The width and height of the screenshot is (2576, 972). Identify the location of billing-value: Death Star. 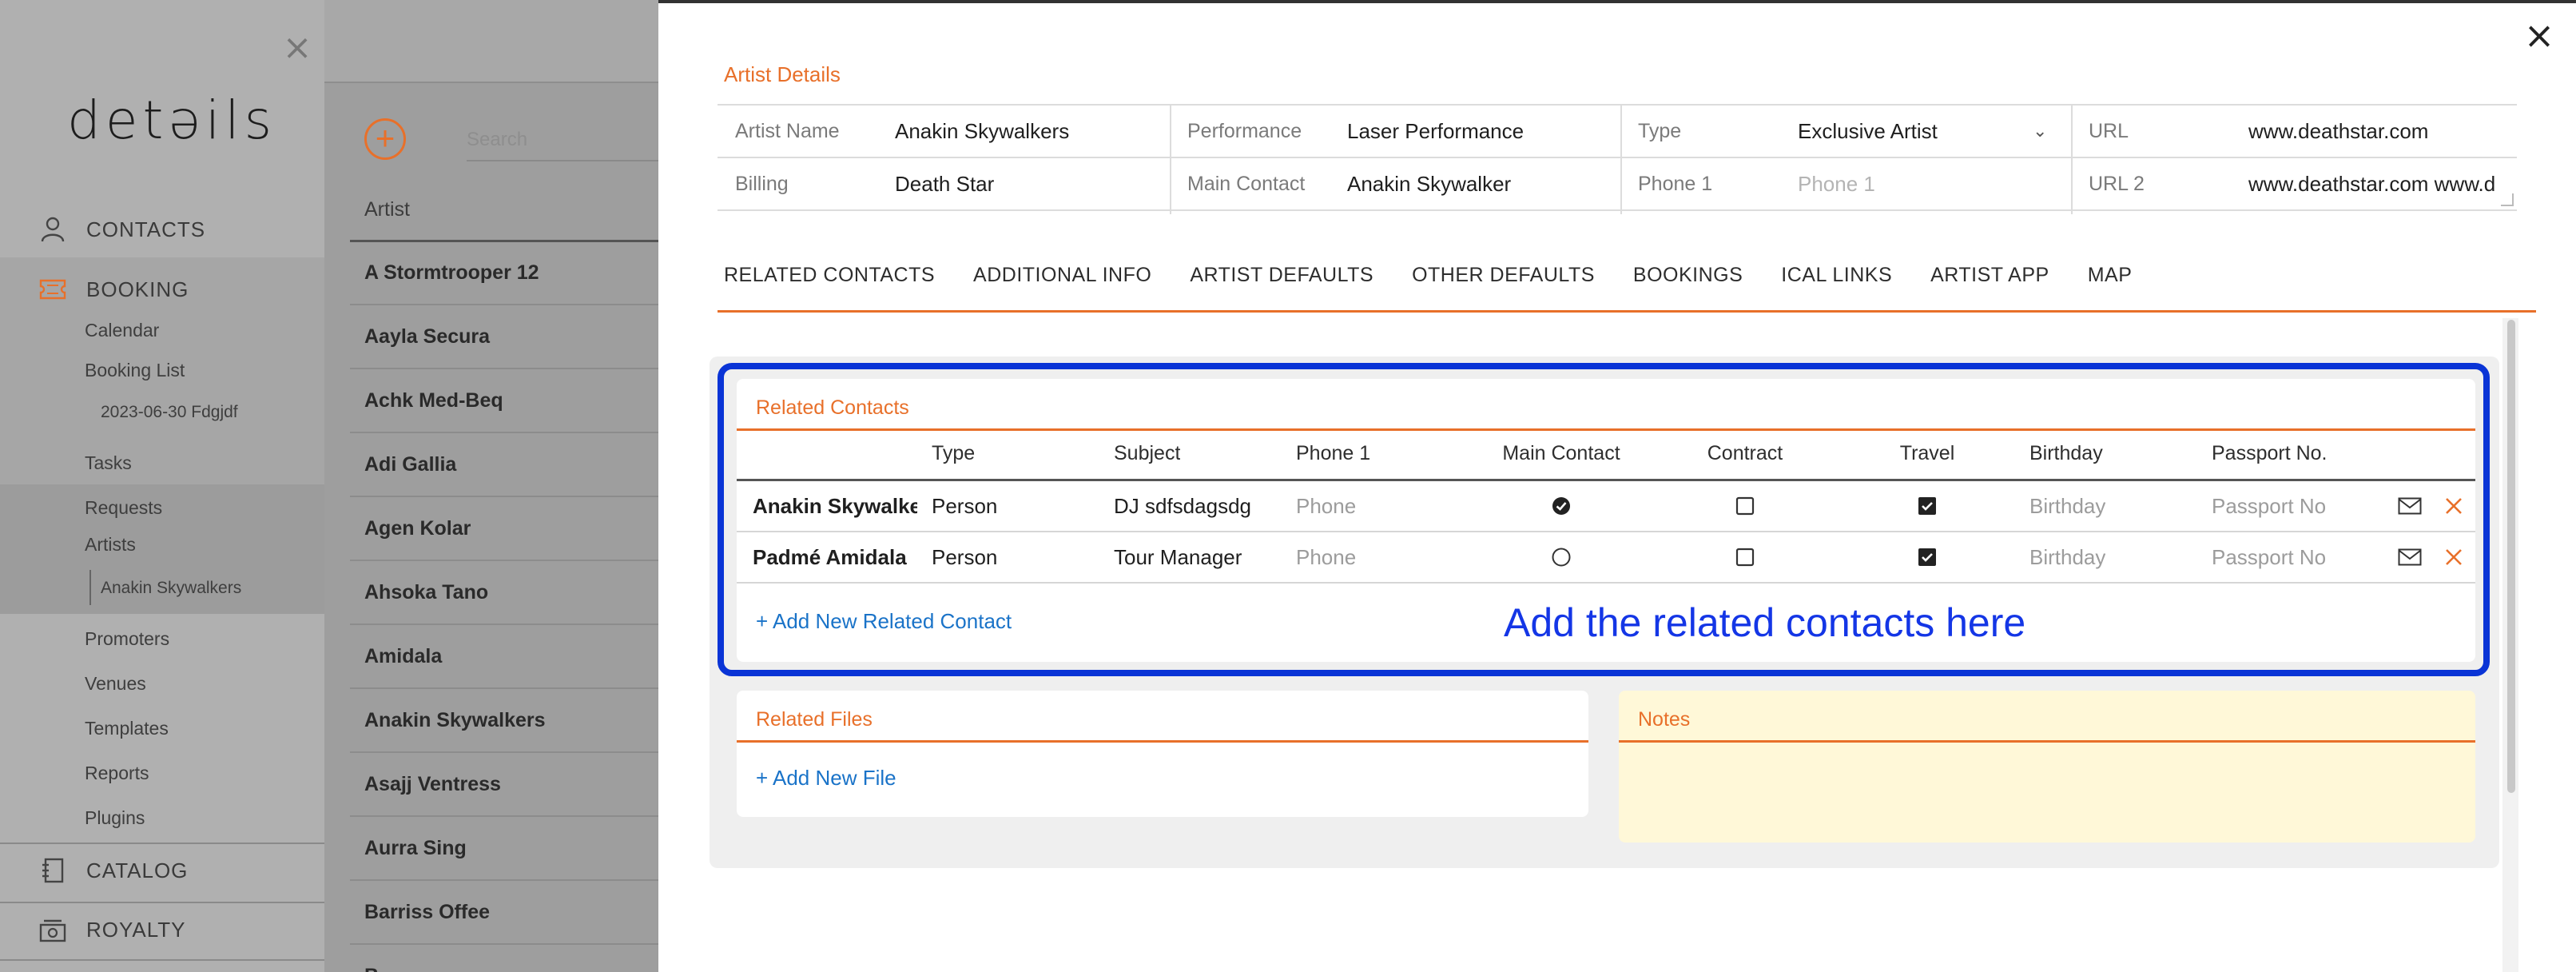
(945, 183).